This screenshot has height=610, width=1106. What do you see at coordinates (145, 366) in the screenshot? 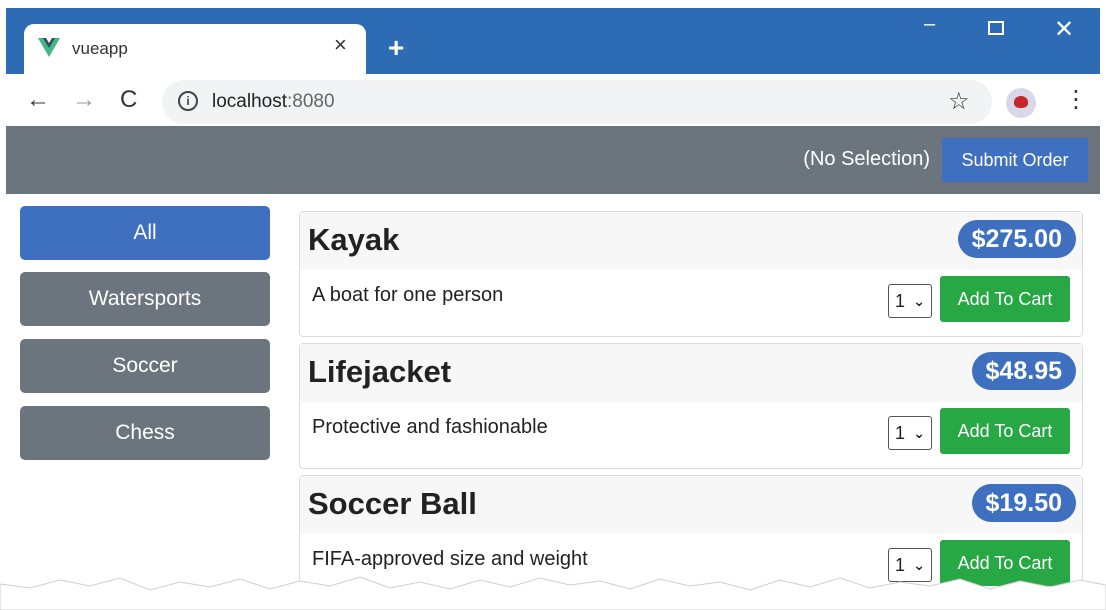
I see `category-soccer-button: Soccer` at bounding box center [145, 366].